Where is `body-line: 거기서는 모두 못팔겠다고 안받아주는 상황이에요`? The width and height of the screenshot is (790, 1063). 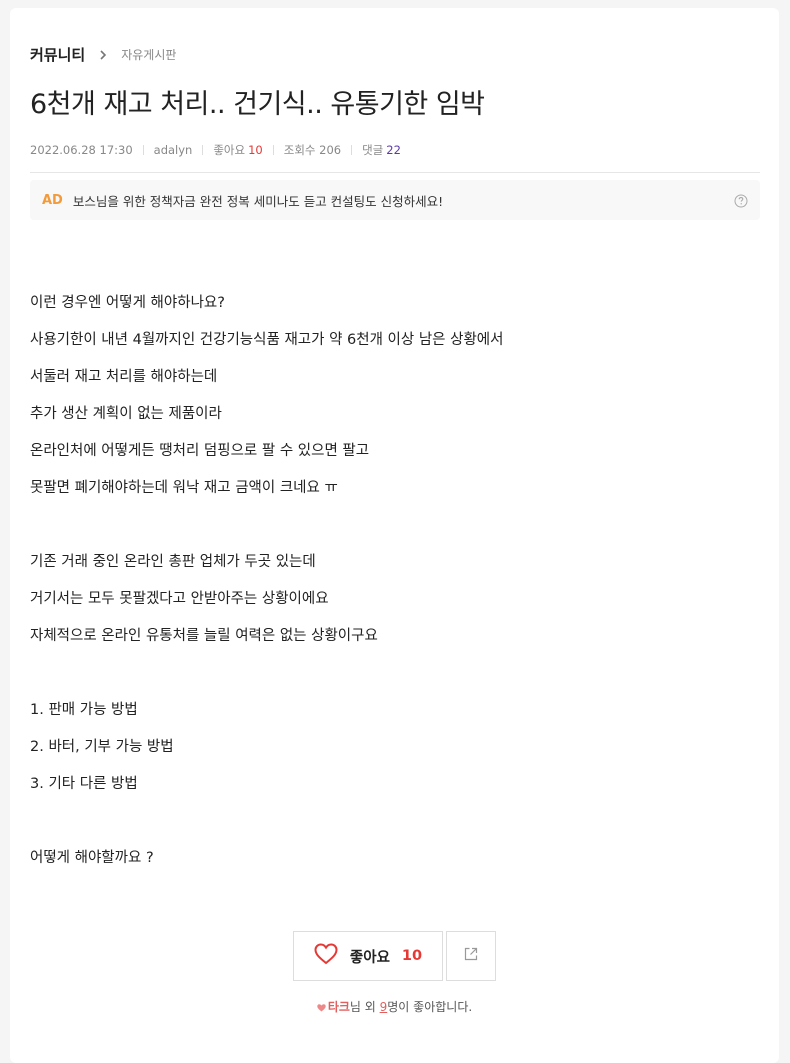
body-line: 거기서는 모두 못팔겠다고 안받아주는 상황이에요 is located at coordinates (179, 599).